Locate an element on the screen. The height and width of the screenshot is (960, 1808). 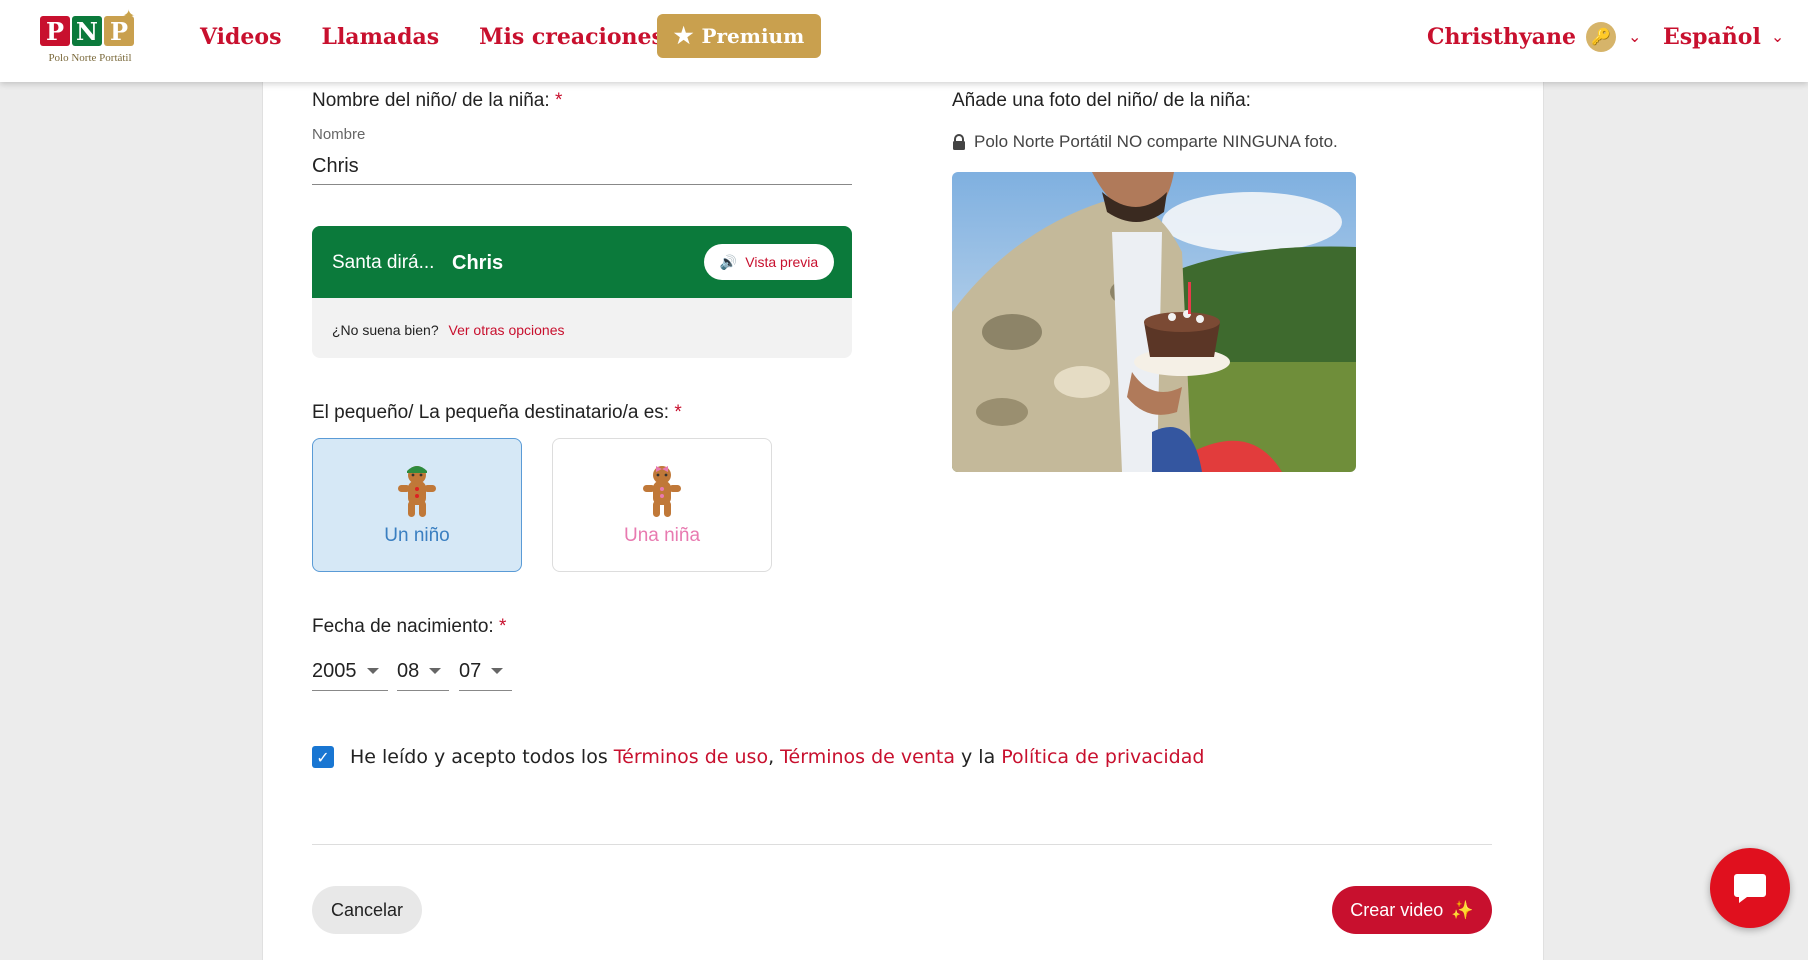
create-video-button: Crear video ✨ is located at coordinates (1412, 910).